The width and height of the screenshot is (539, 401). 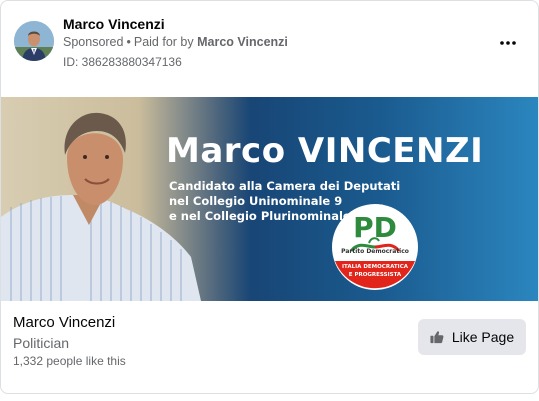 I want to click on party-logo-letters-text: PD, so click(x=375, y=227).